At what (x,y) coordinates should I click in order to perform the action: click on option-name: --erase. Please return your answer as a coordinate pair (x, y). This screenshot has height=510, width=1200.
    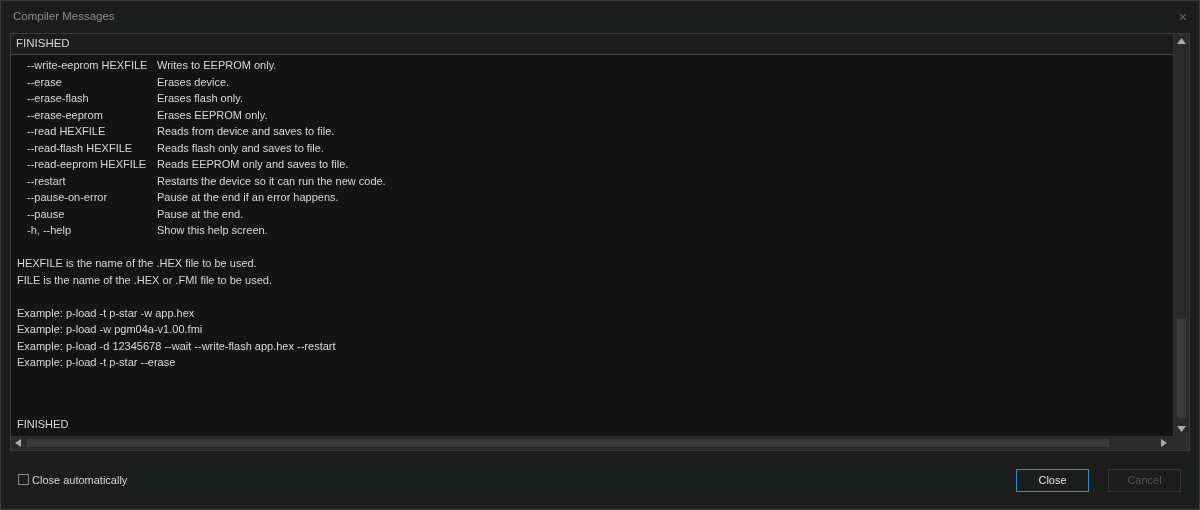
    Looking at the image, I should click on (44, 82).